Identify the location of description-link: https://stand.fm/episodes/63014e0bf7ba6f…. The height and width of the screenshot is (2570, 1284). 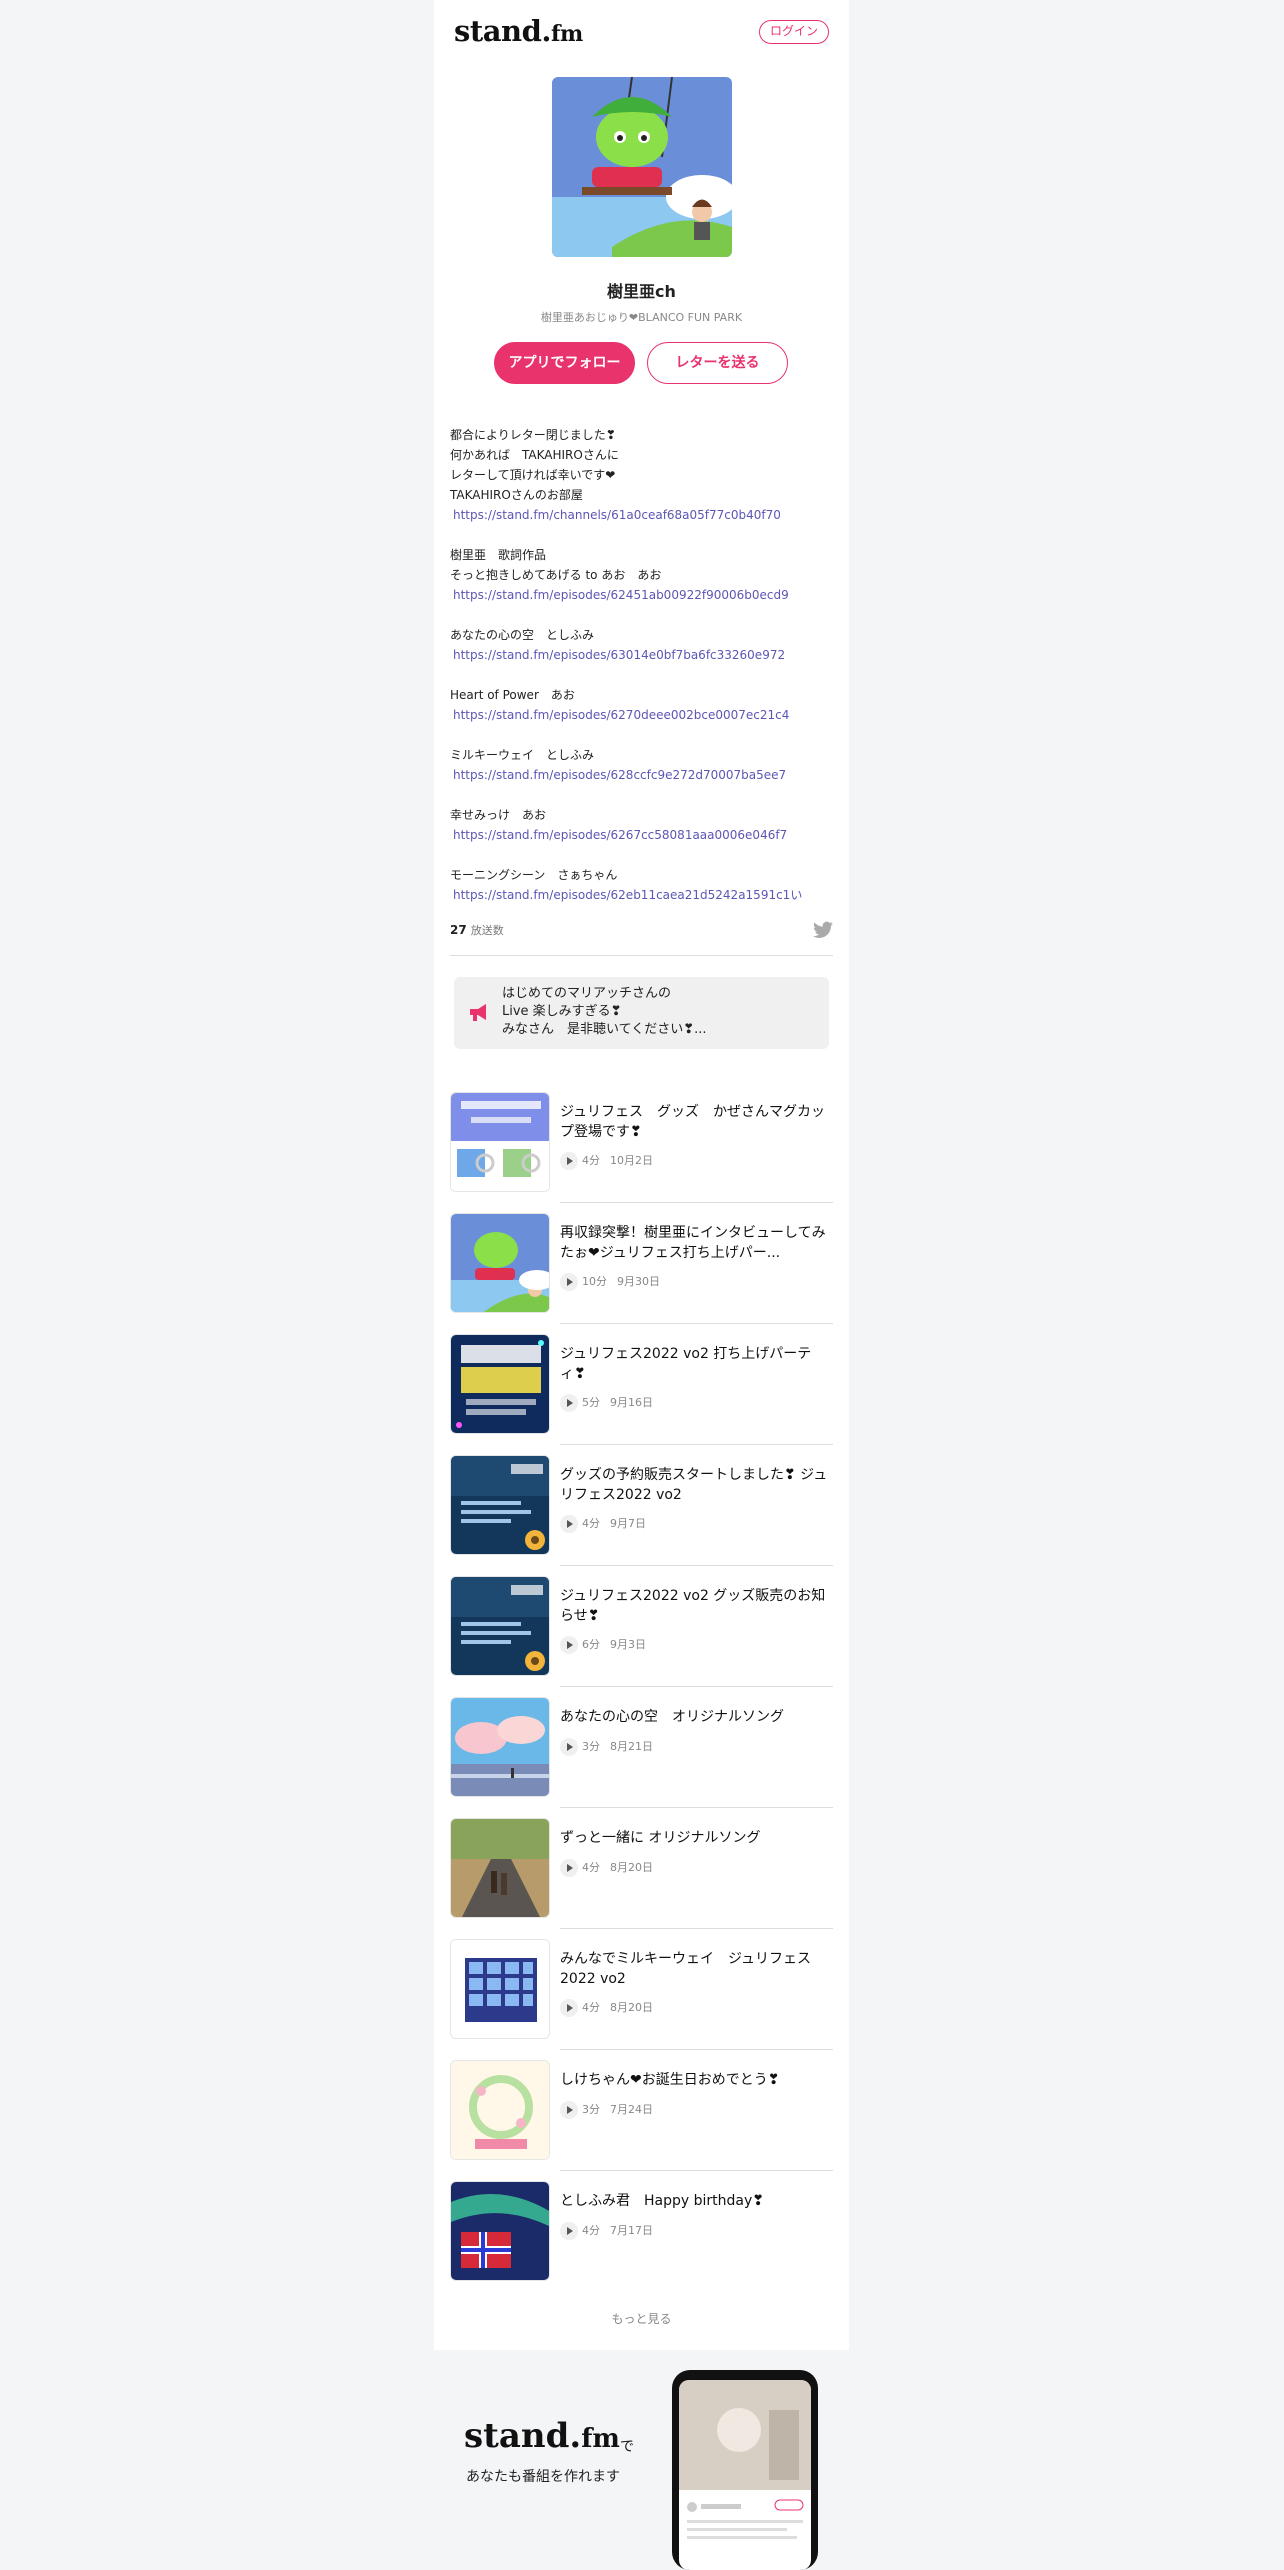
(642, 655).